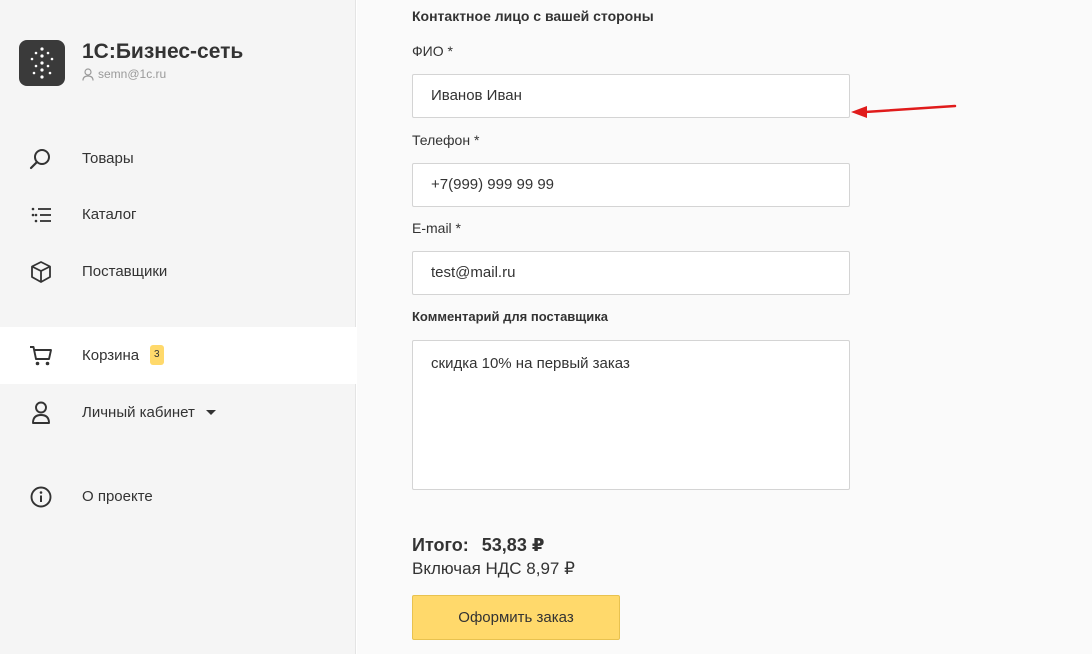 Image resolution: width=1092 pixels, height=654 pixels. I want to click on user-small-icon, so click(88, 74).